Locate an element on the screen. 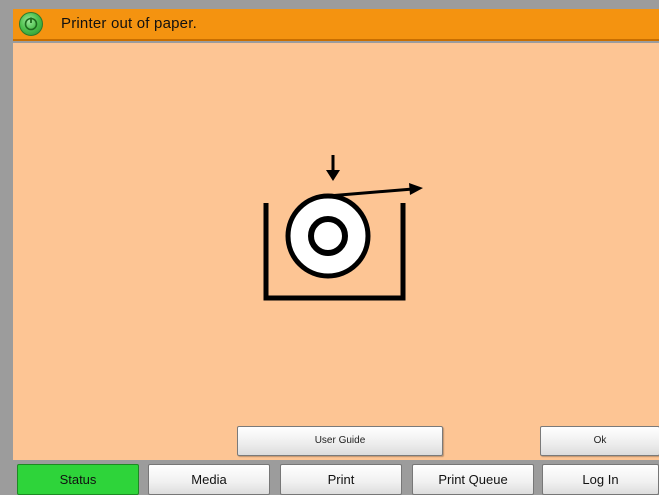  paper-roll-out-icon is located at coordinates (343, 228).